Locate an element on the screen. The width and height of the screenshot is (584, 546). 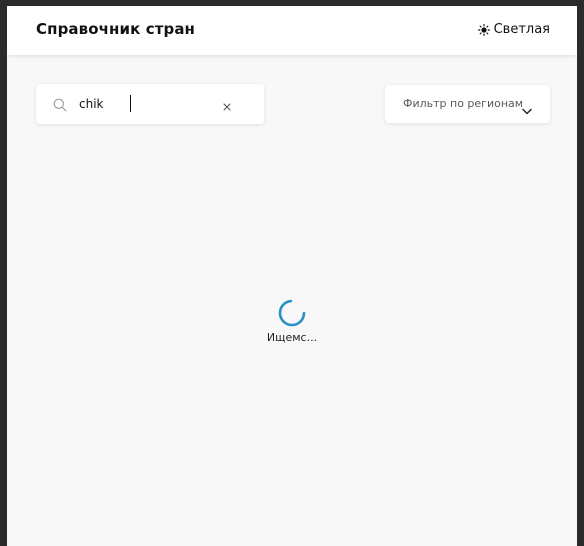
search-box is located at coordinates (150, 104).